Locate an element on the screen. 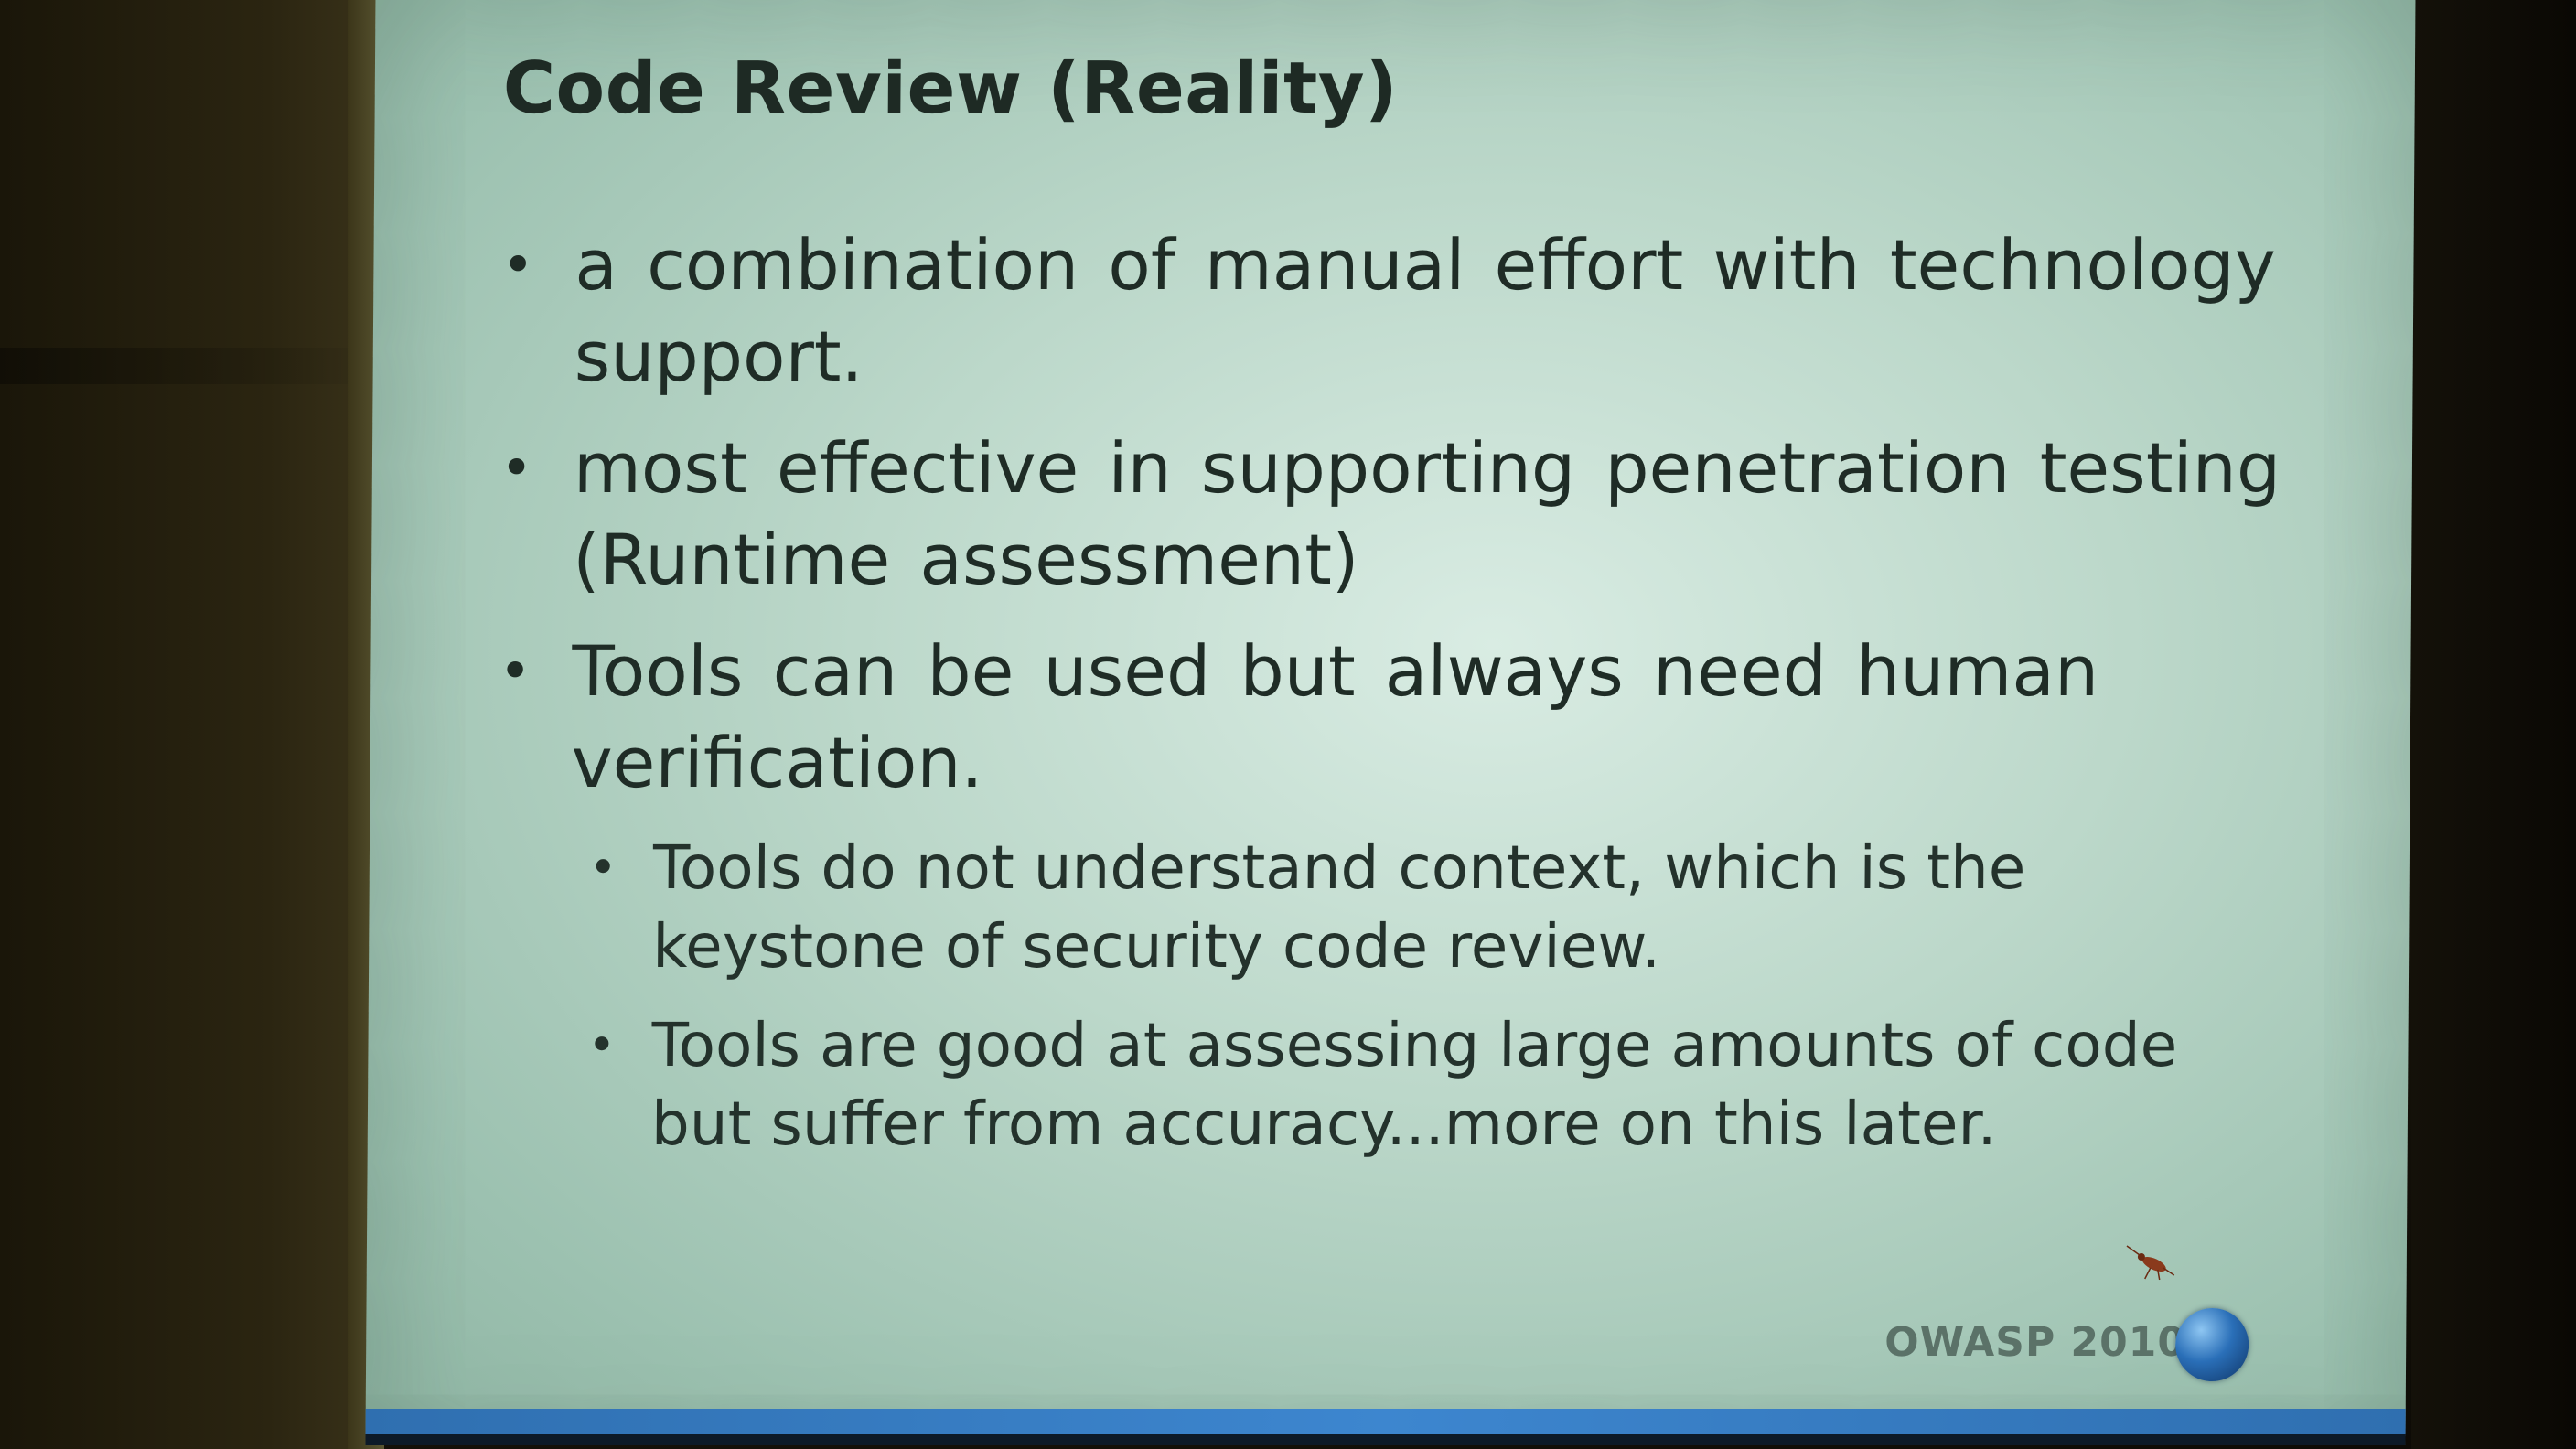 This screenshot has width=2576, height=1449. right-wall is located at coordinates (2494, 724).